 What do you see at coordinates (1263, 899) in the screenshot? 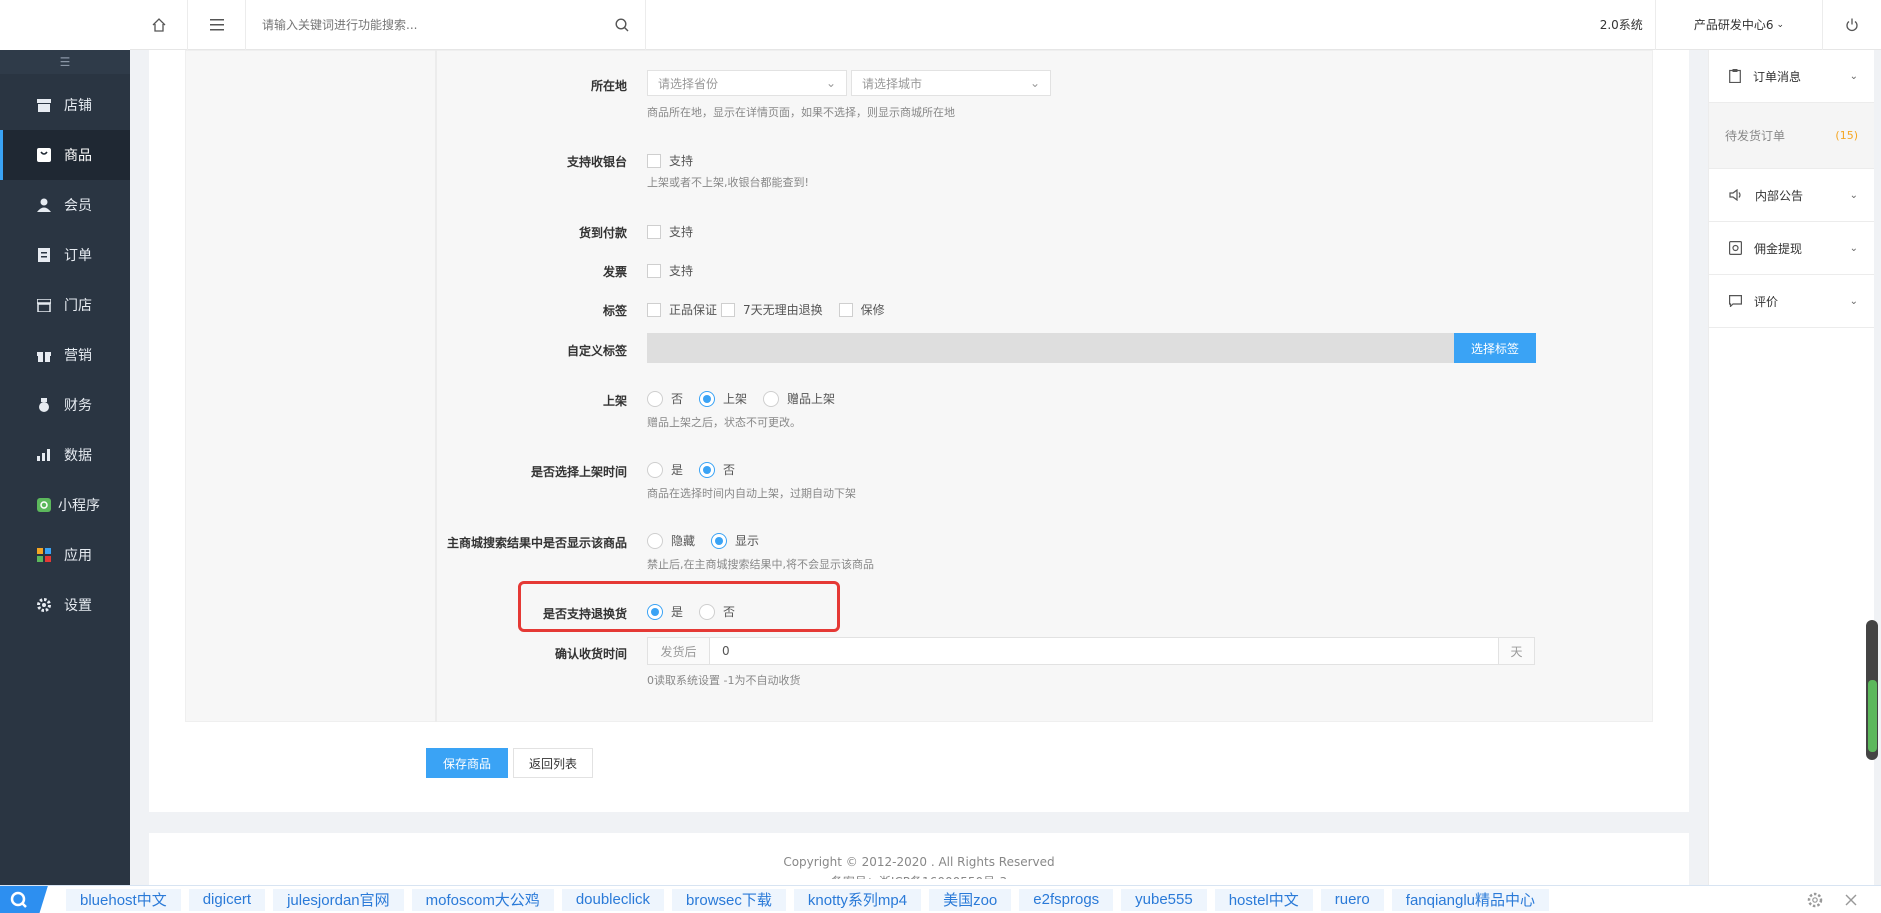
I see `link-item: hostel中文` at bounding box center [1263, 899].